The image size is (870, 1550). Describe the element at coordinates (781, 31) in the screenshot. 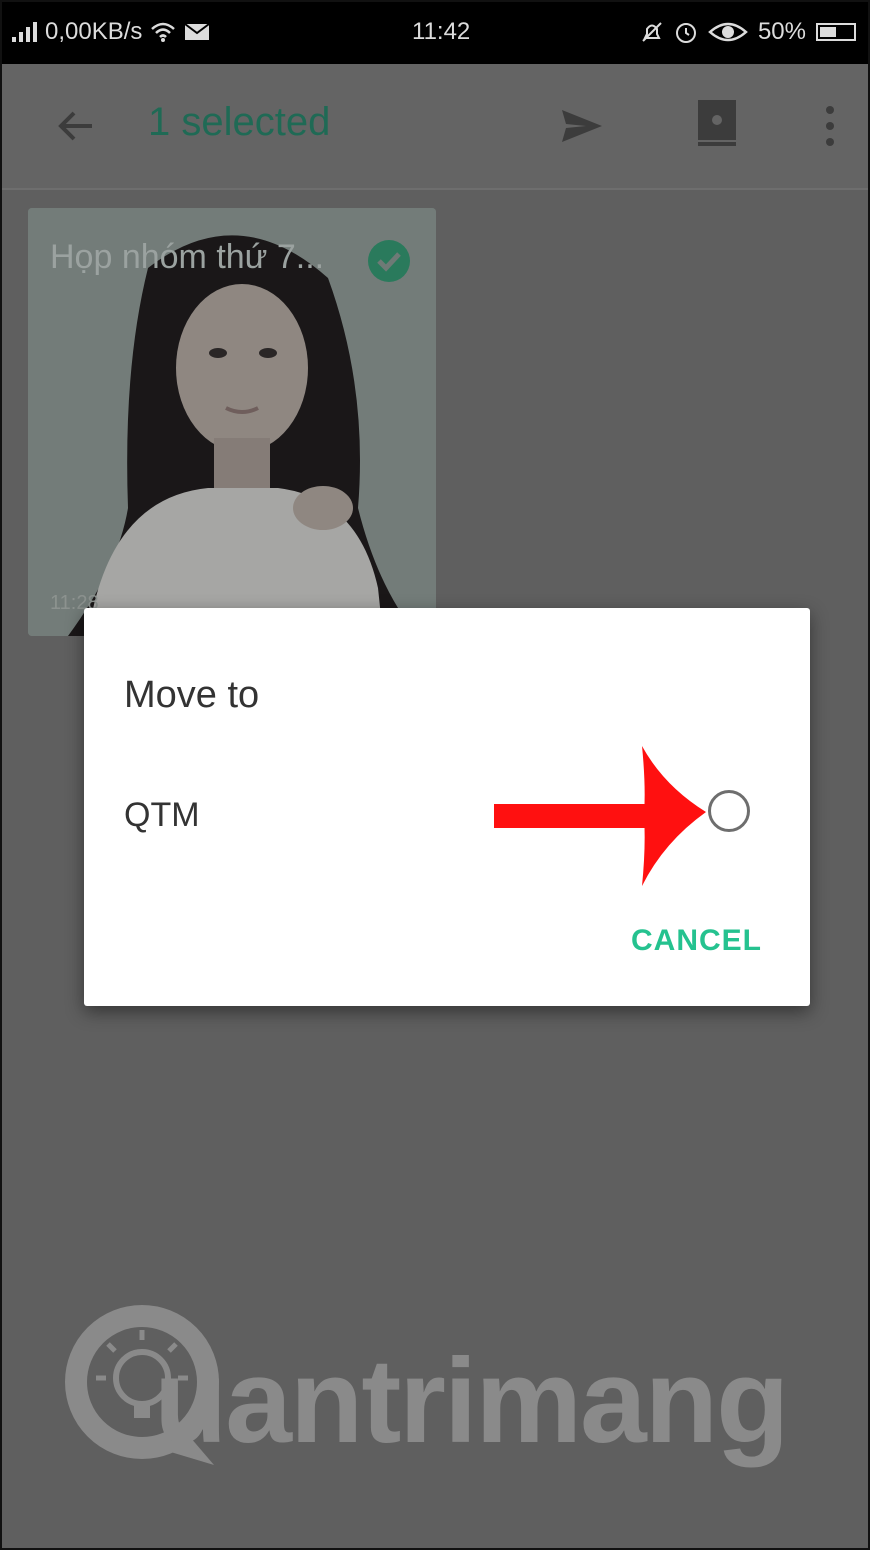

I see `battery-percent: 50%` at that location.